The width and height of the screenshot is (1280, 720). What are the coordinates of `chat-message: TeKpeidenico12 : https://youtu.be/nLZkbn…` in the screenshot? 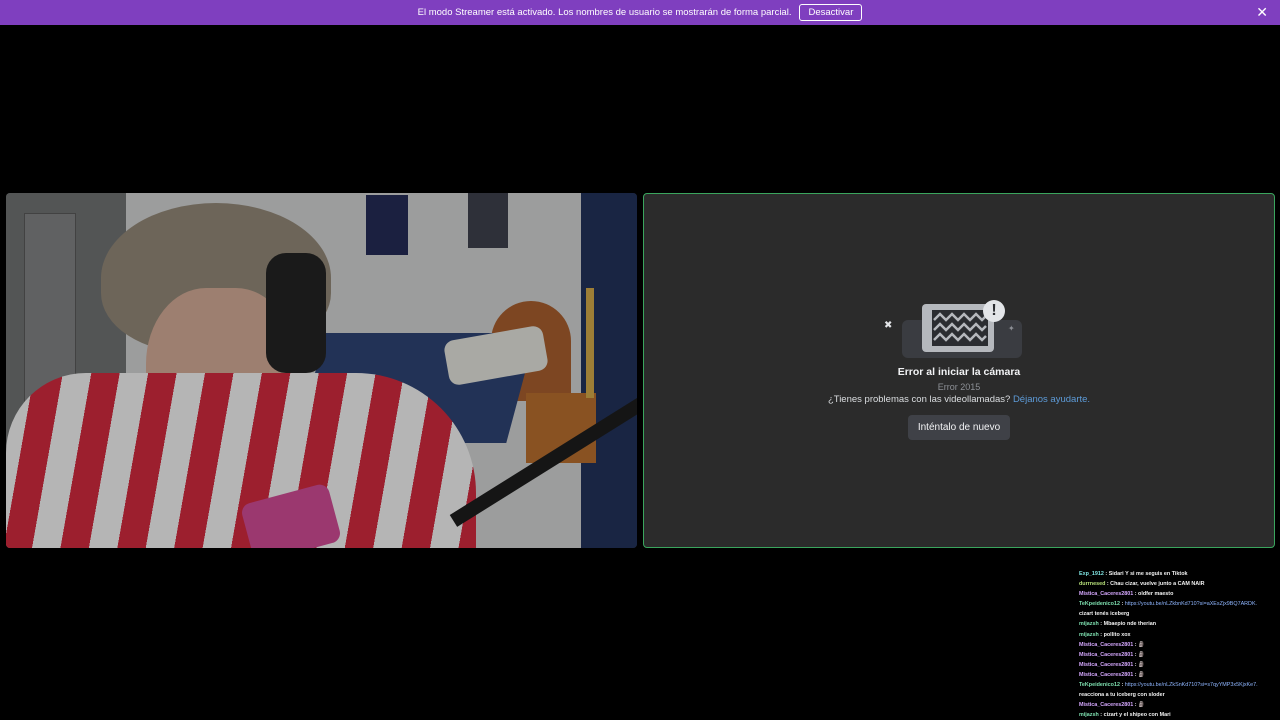 It's located at (1168, 604).